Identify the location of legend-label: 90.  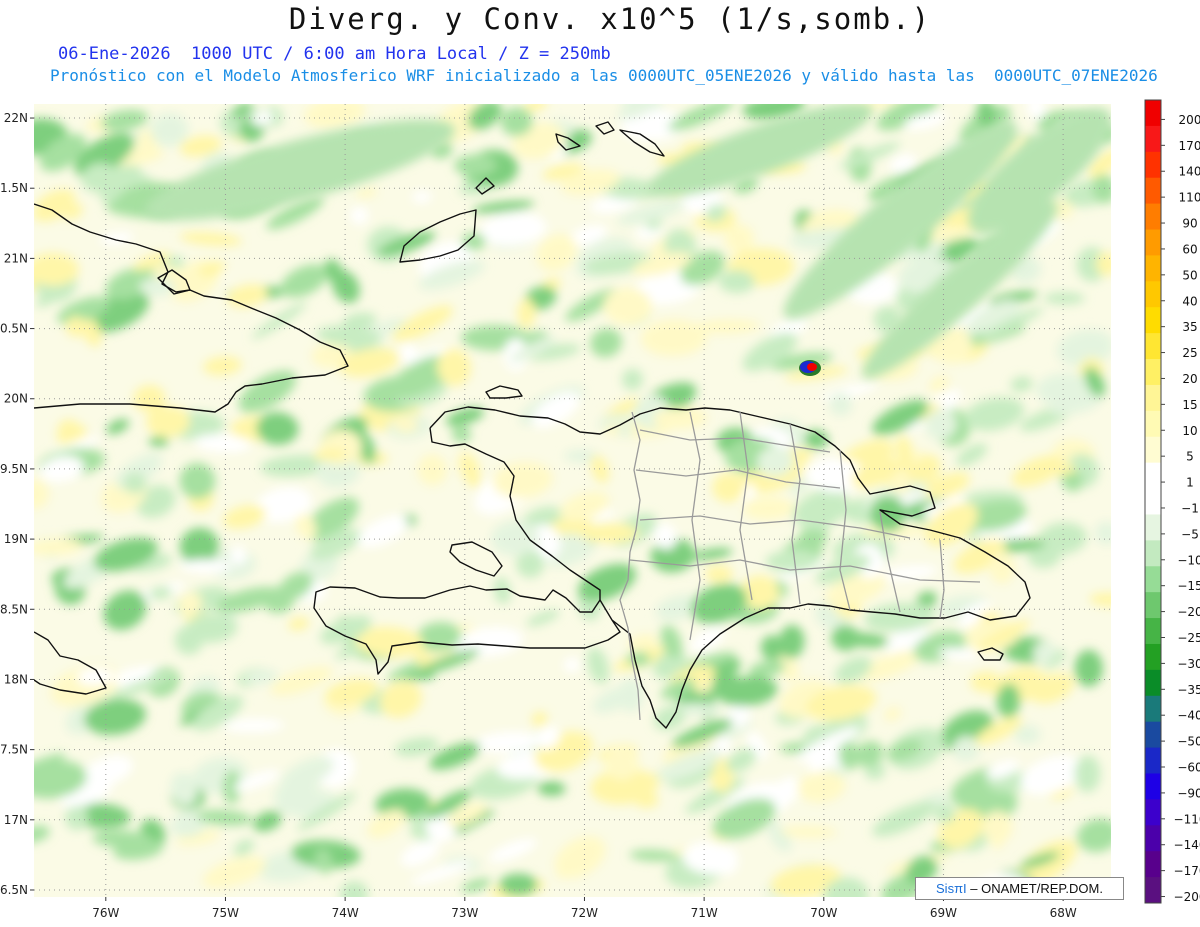
(1189, 224).